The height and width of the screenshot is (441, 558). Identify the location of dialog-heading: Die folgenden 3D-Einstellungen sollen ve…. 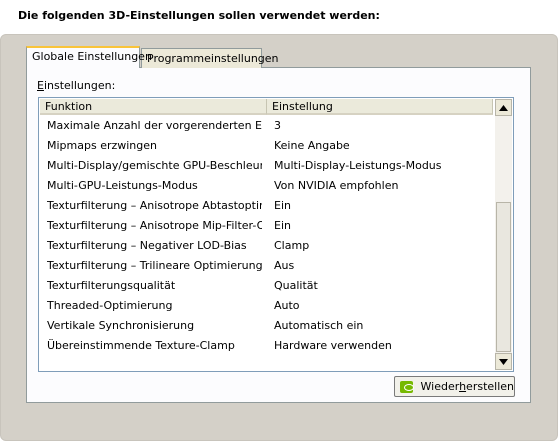
(199, 15).